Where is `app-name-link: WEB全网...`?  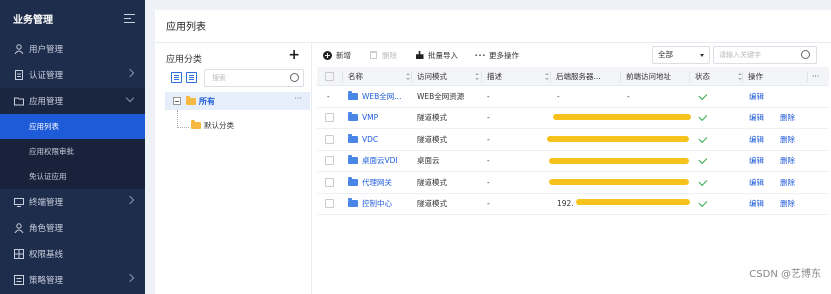 app-name-link: WEB全网... is located at coordinates (373, 96).